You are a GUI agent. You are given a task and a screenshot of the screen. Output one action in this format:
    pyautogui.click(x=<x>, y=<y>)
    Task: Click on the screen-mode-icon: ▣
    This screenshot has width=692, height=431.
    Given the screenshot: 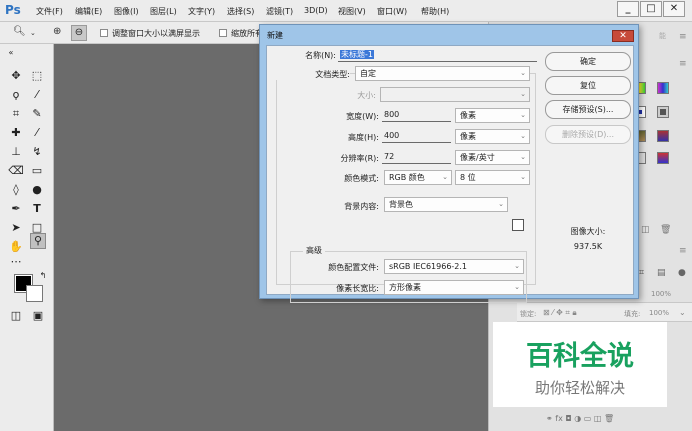 What is the action you would take?
    pyautogui.click(x=38, y=316)
    